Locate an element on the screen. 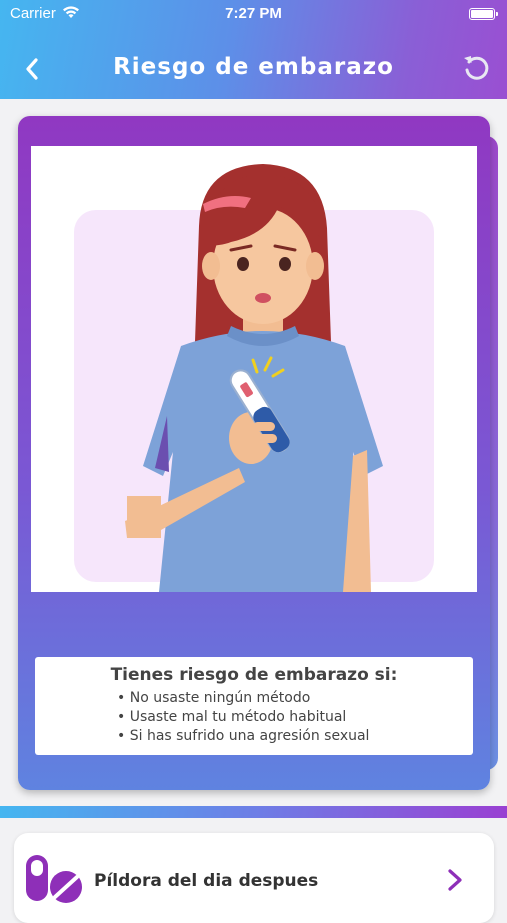 The width and height of the screenshot is (507, 923). list-item: No usaste ningún método is located at coordinates (243, 698).